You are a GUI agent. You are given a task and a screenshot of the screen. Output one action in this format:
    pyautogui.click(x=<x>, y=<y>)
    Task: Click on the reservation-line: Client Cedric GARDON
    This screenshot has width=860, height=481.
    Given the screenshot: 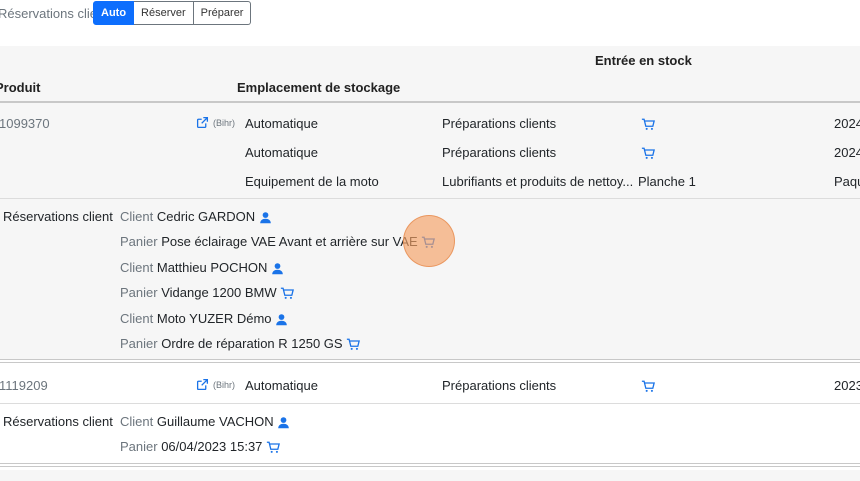 What is the action you would take?
    pyautogui.click(x=196, y=216)
    